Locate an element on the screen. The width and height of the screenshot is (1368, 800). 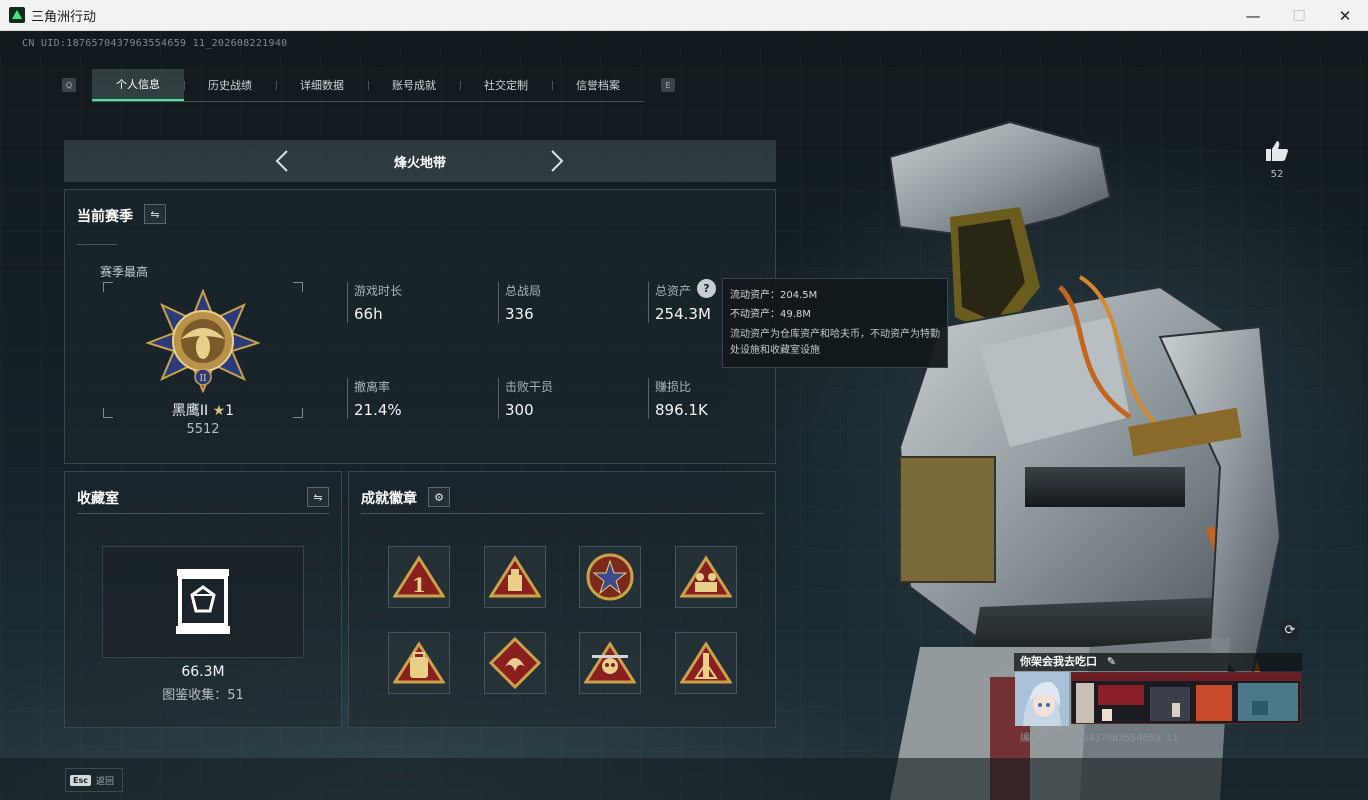
season-title-underline is located at coordinates (97, 244).